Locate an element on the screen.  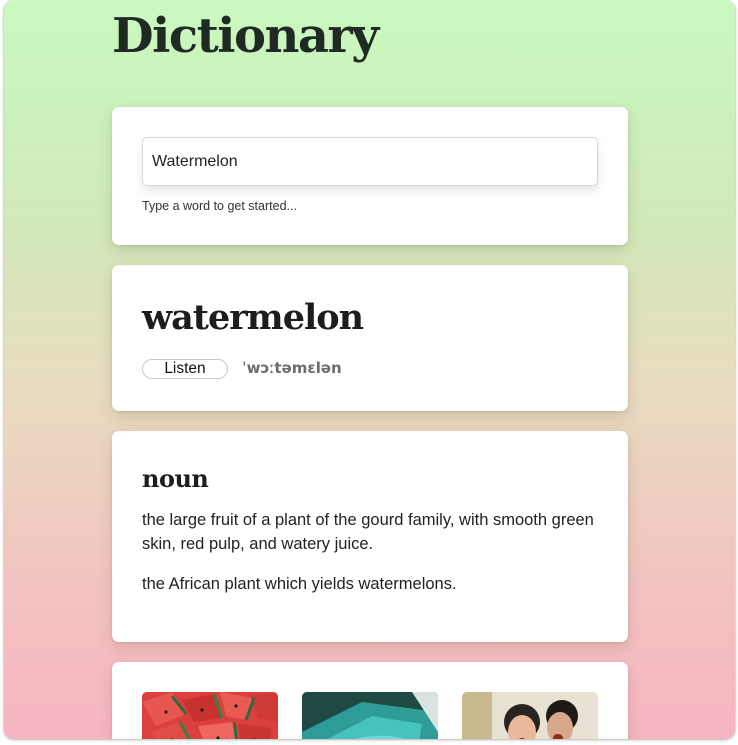
people-eating-graphic is located at coordinates (530, 715).